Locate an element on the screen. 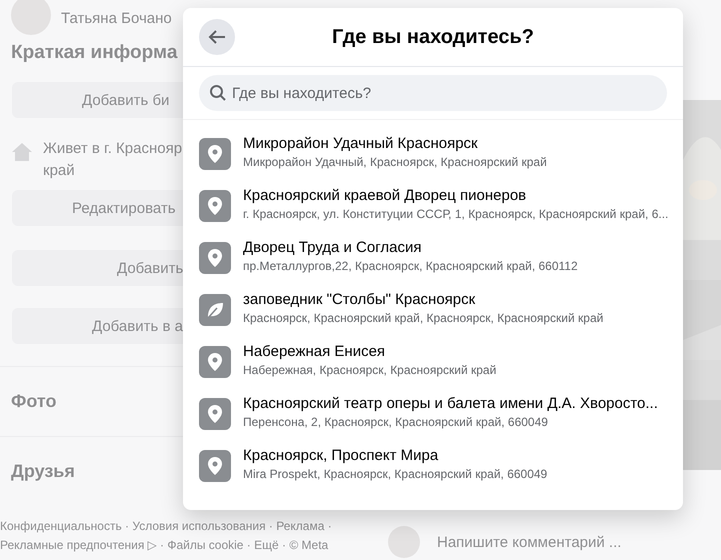  place-name: Микрорайон Удачный Красноярск is located at coordinates (361, 143).